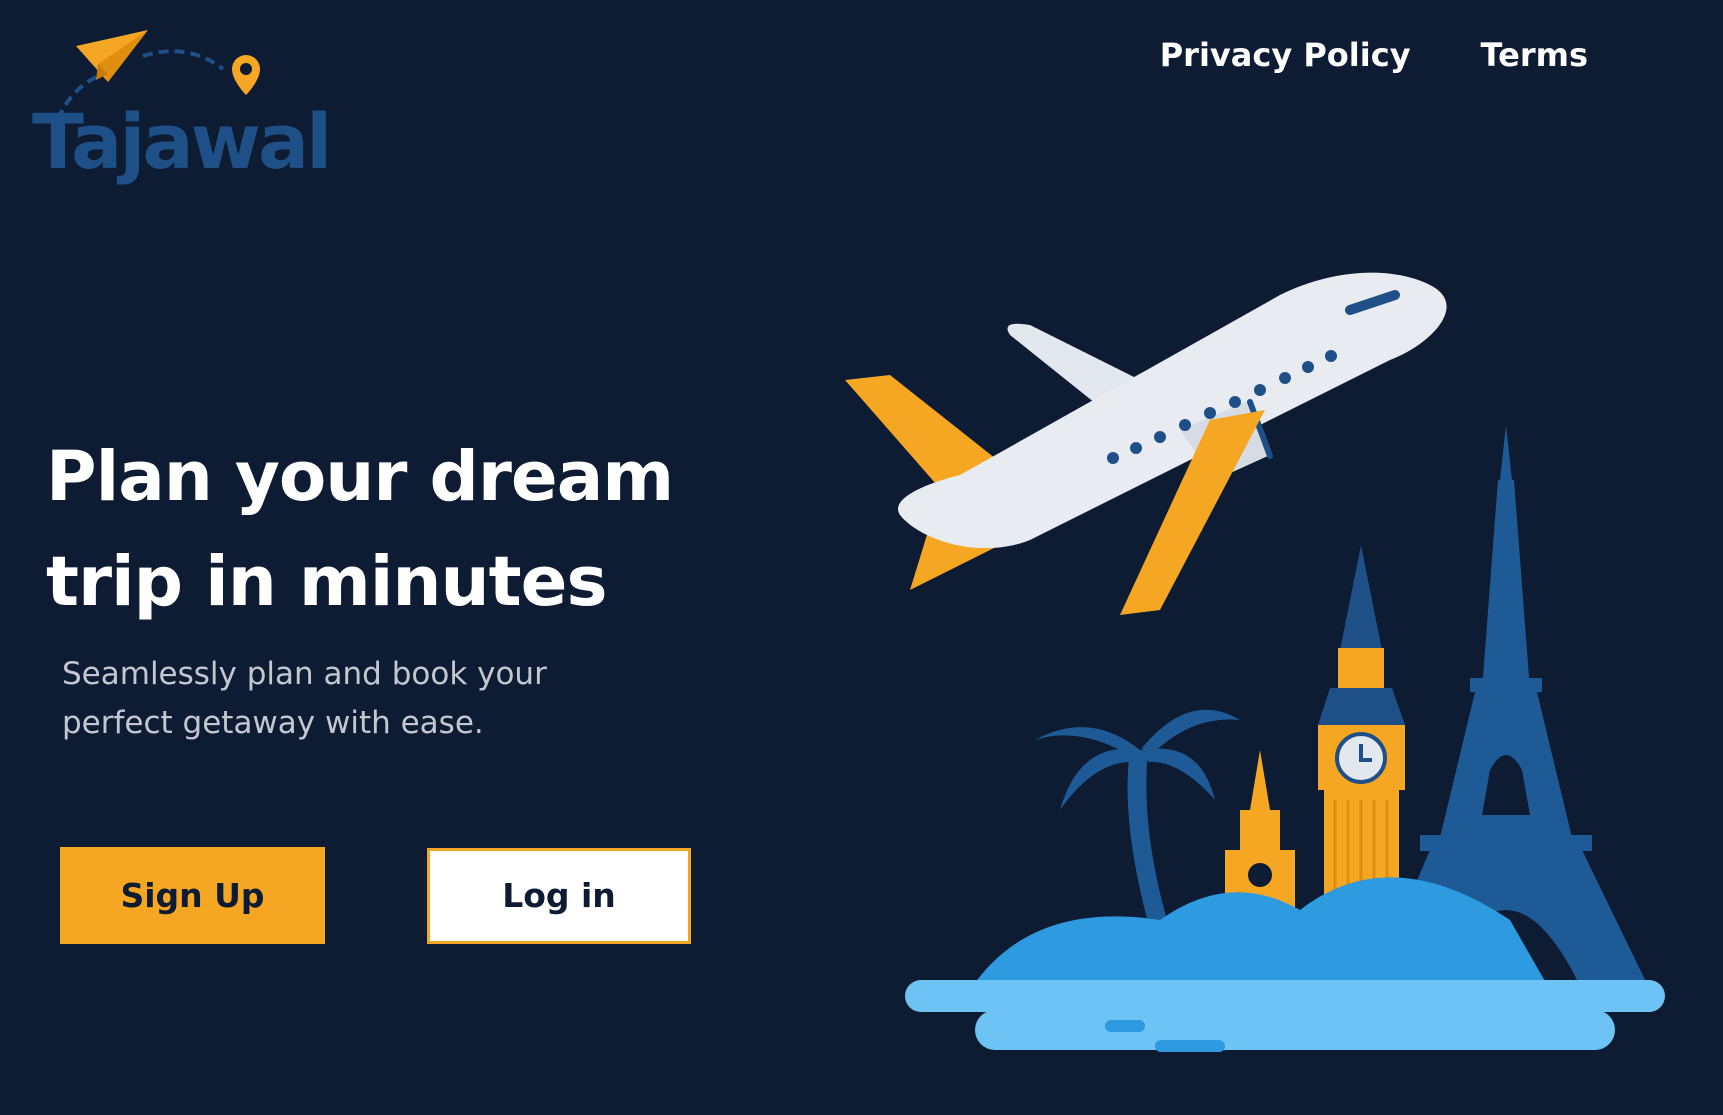 This screenshot has height=1115, width=1723. Describe the element at coordinates (559, 896) in the screenshot. I see `log-in-button: Log in` at that location.